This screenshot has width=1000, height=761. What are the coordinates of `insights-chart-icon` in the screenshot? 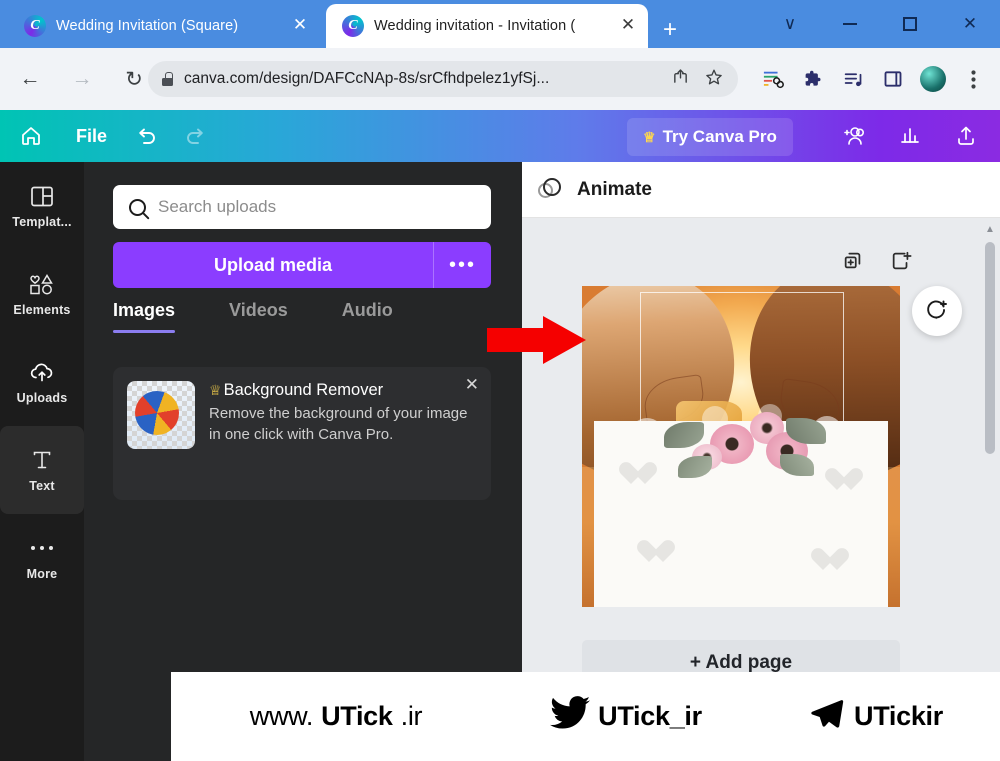 It's located at (910, 136).